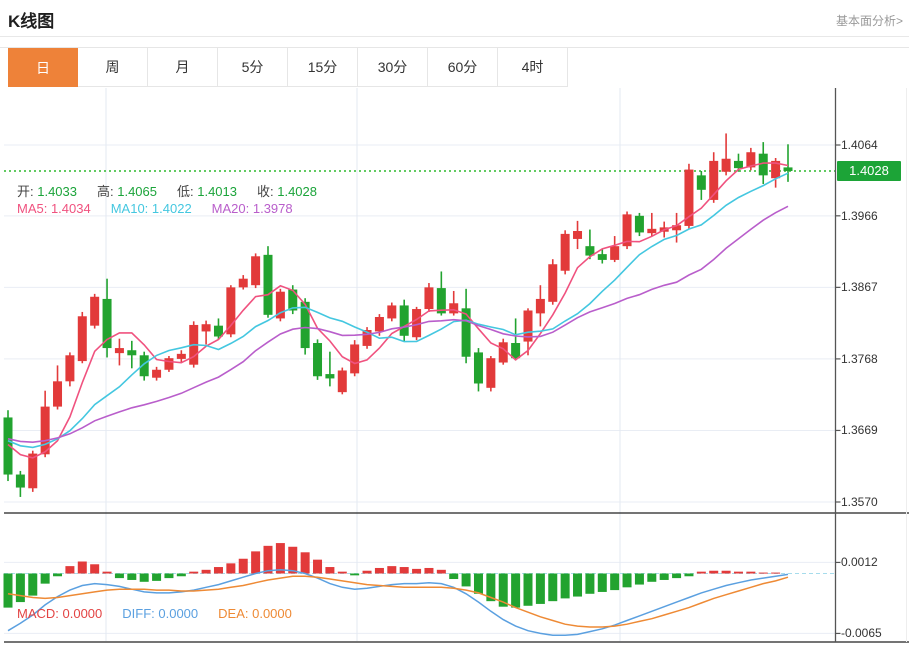 Image resolution: width=909 pixels, height=645 pixels. I want to click on ma-legend-item-1: MA10: 1.4022, so click(151, 208).